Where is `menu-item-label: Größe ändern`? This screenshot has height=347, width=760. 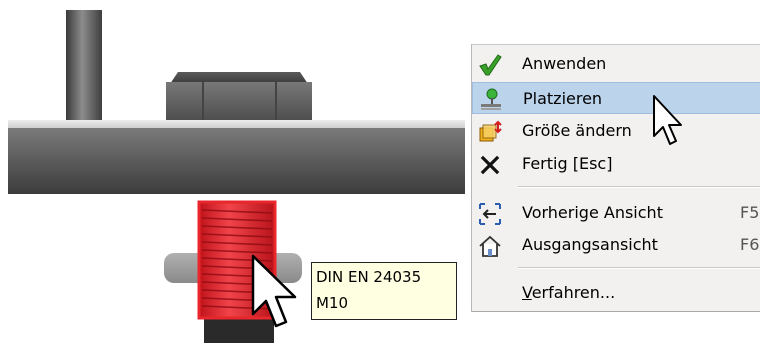 menu-item-label: Größe ändern is located at coordinates (577, 130).